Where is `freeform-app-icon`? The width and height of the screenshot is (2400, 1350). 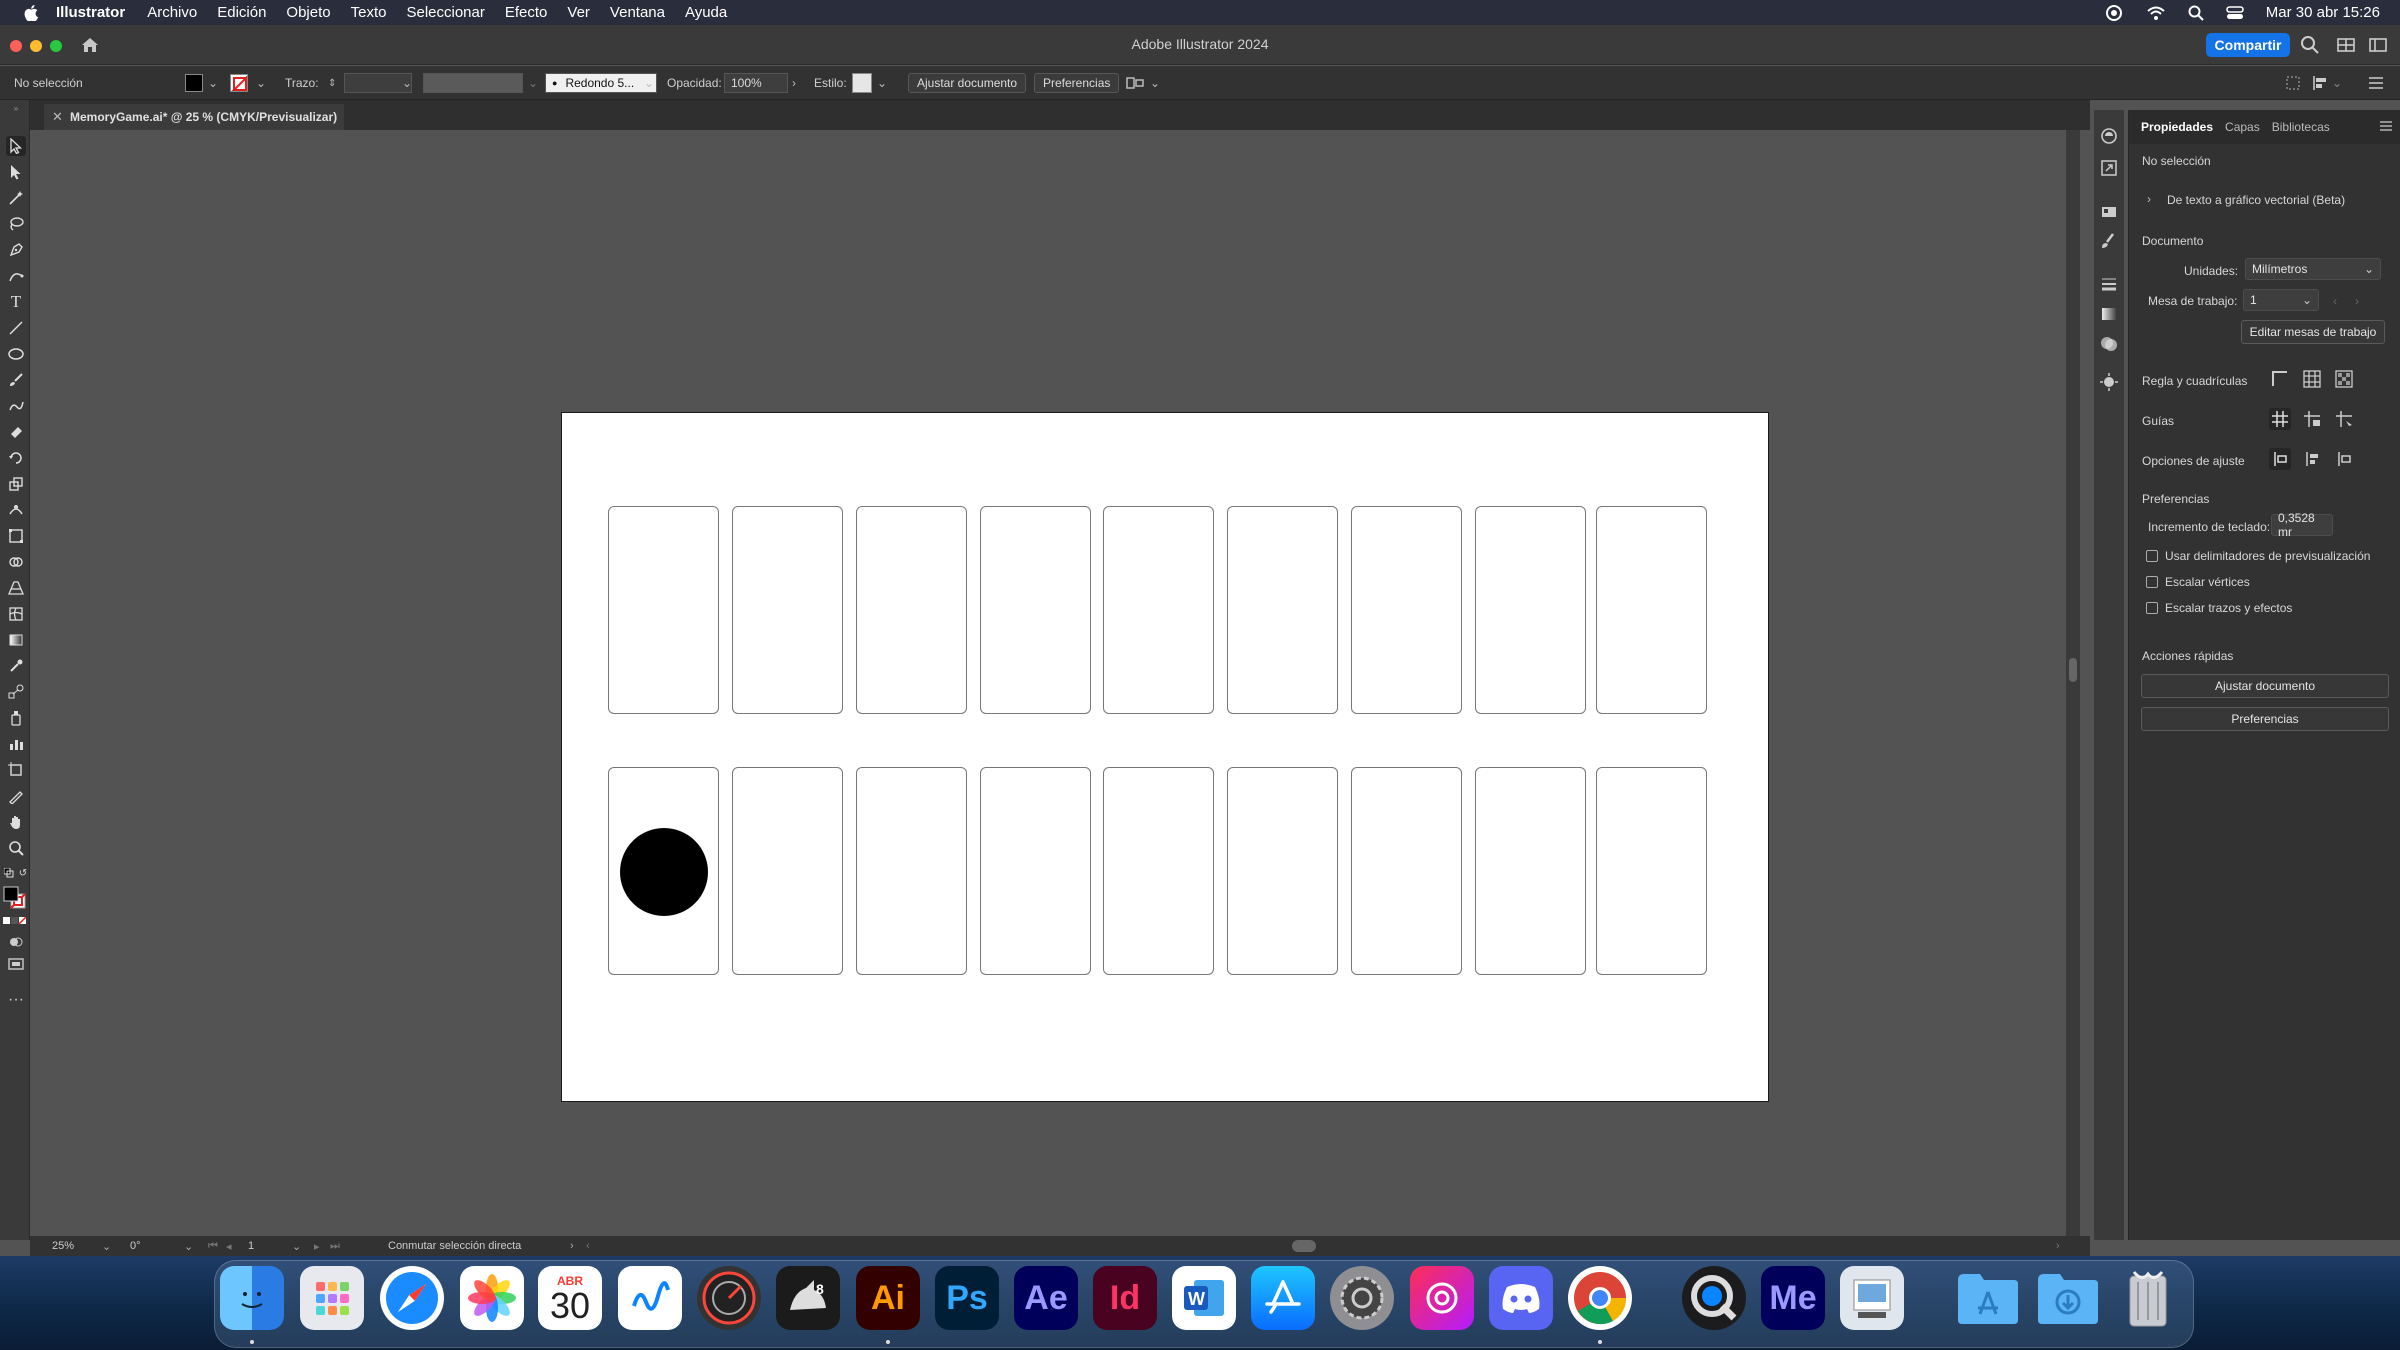
freeform-app-icon is located at coordinates (650, 1298).